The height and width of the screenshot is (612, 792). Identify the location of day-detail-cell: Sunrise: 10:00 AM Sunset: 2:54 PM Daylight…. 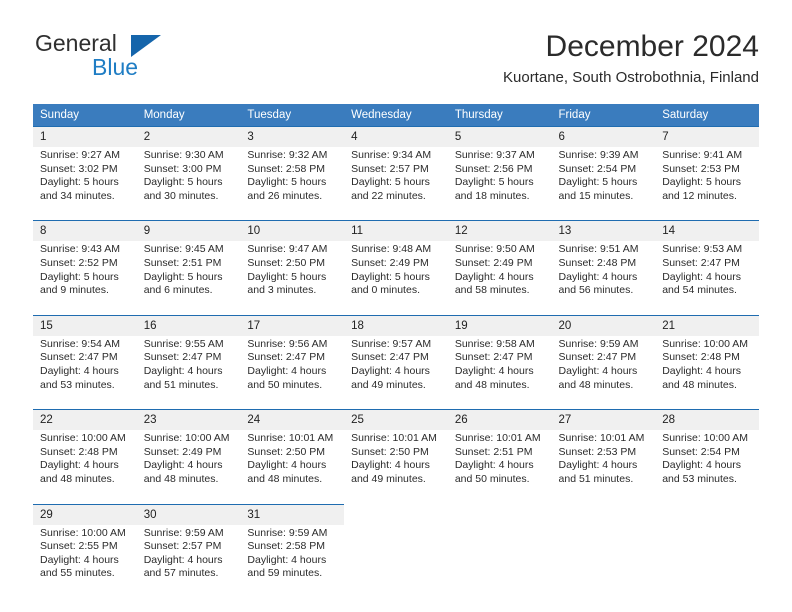
(707, 460).